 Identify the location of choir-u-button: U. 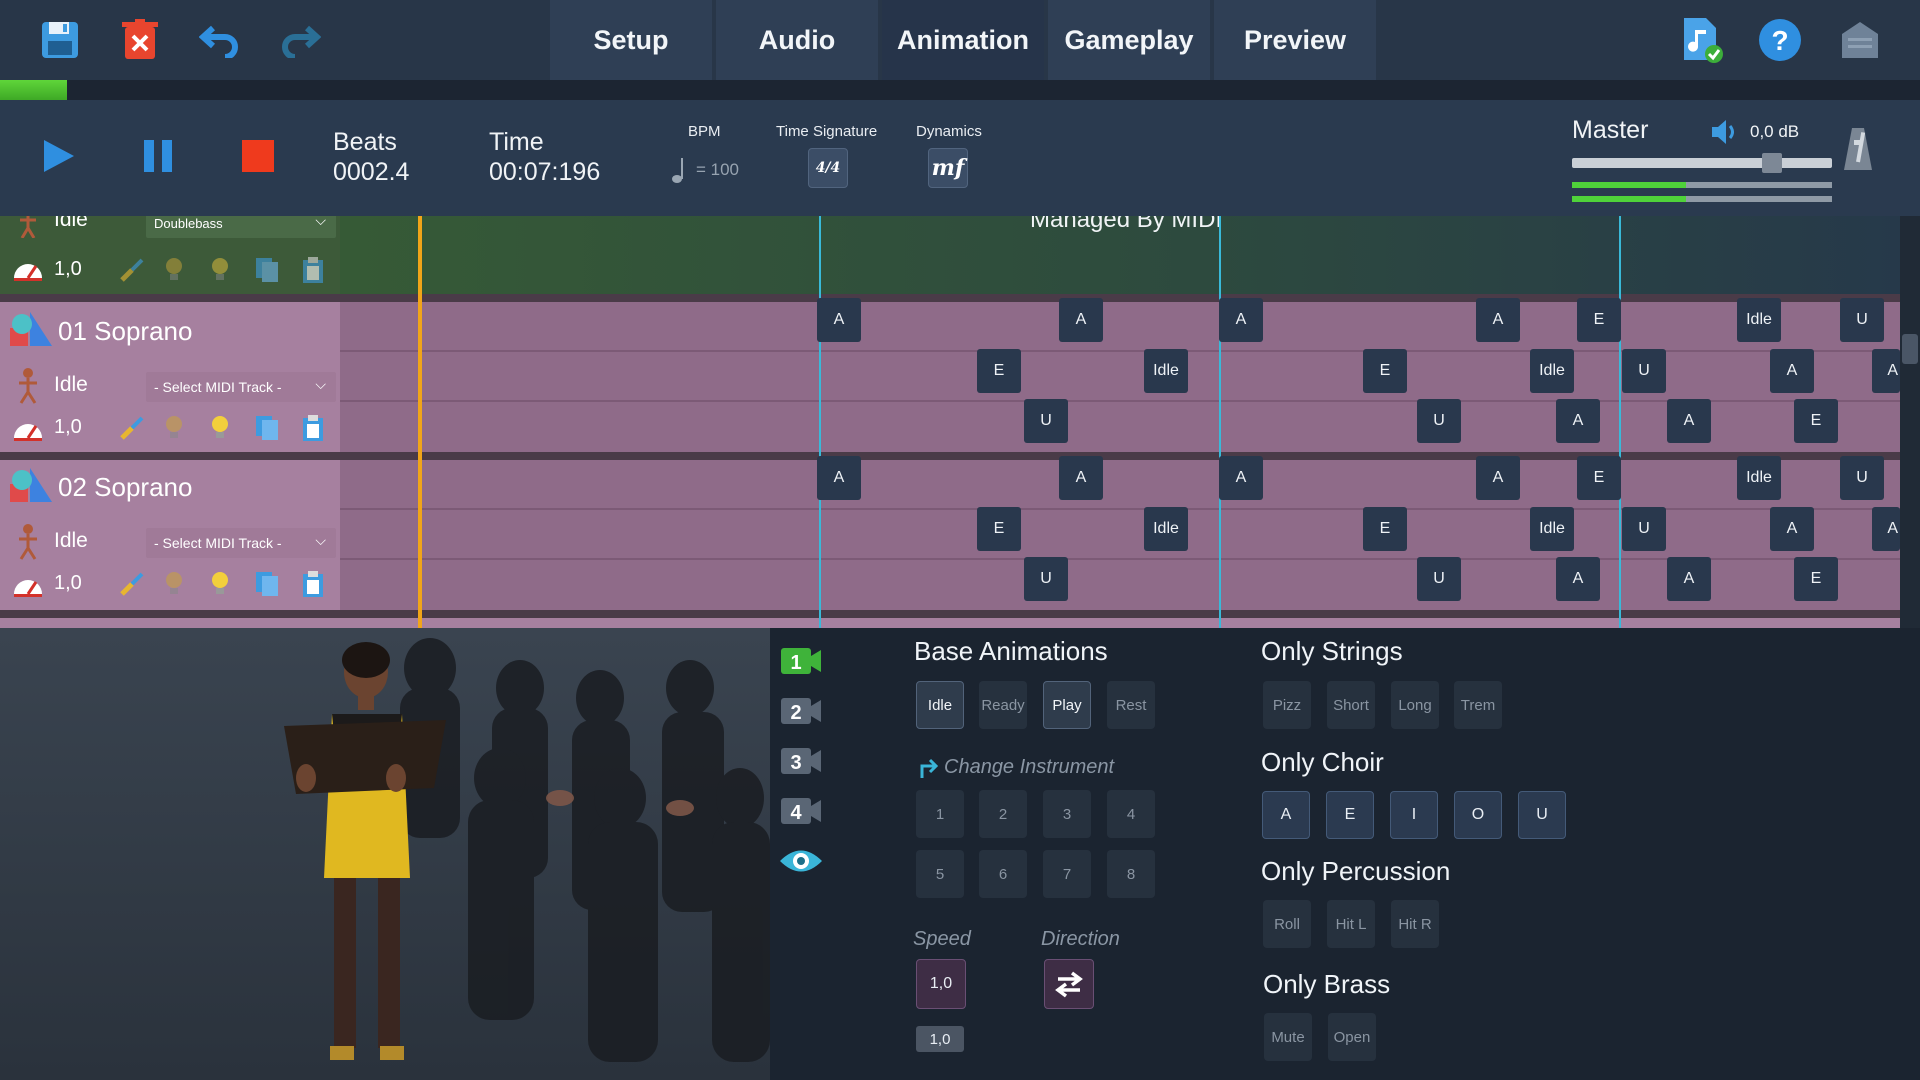
(1542, 815).